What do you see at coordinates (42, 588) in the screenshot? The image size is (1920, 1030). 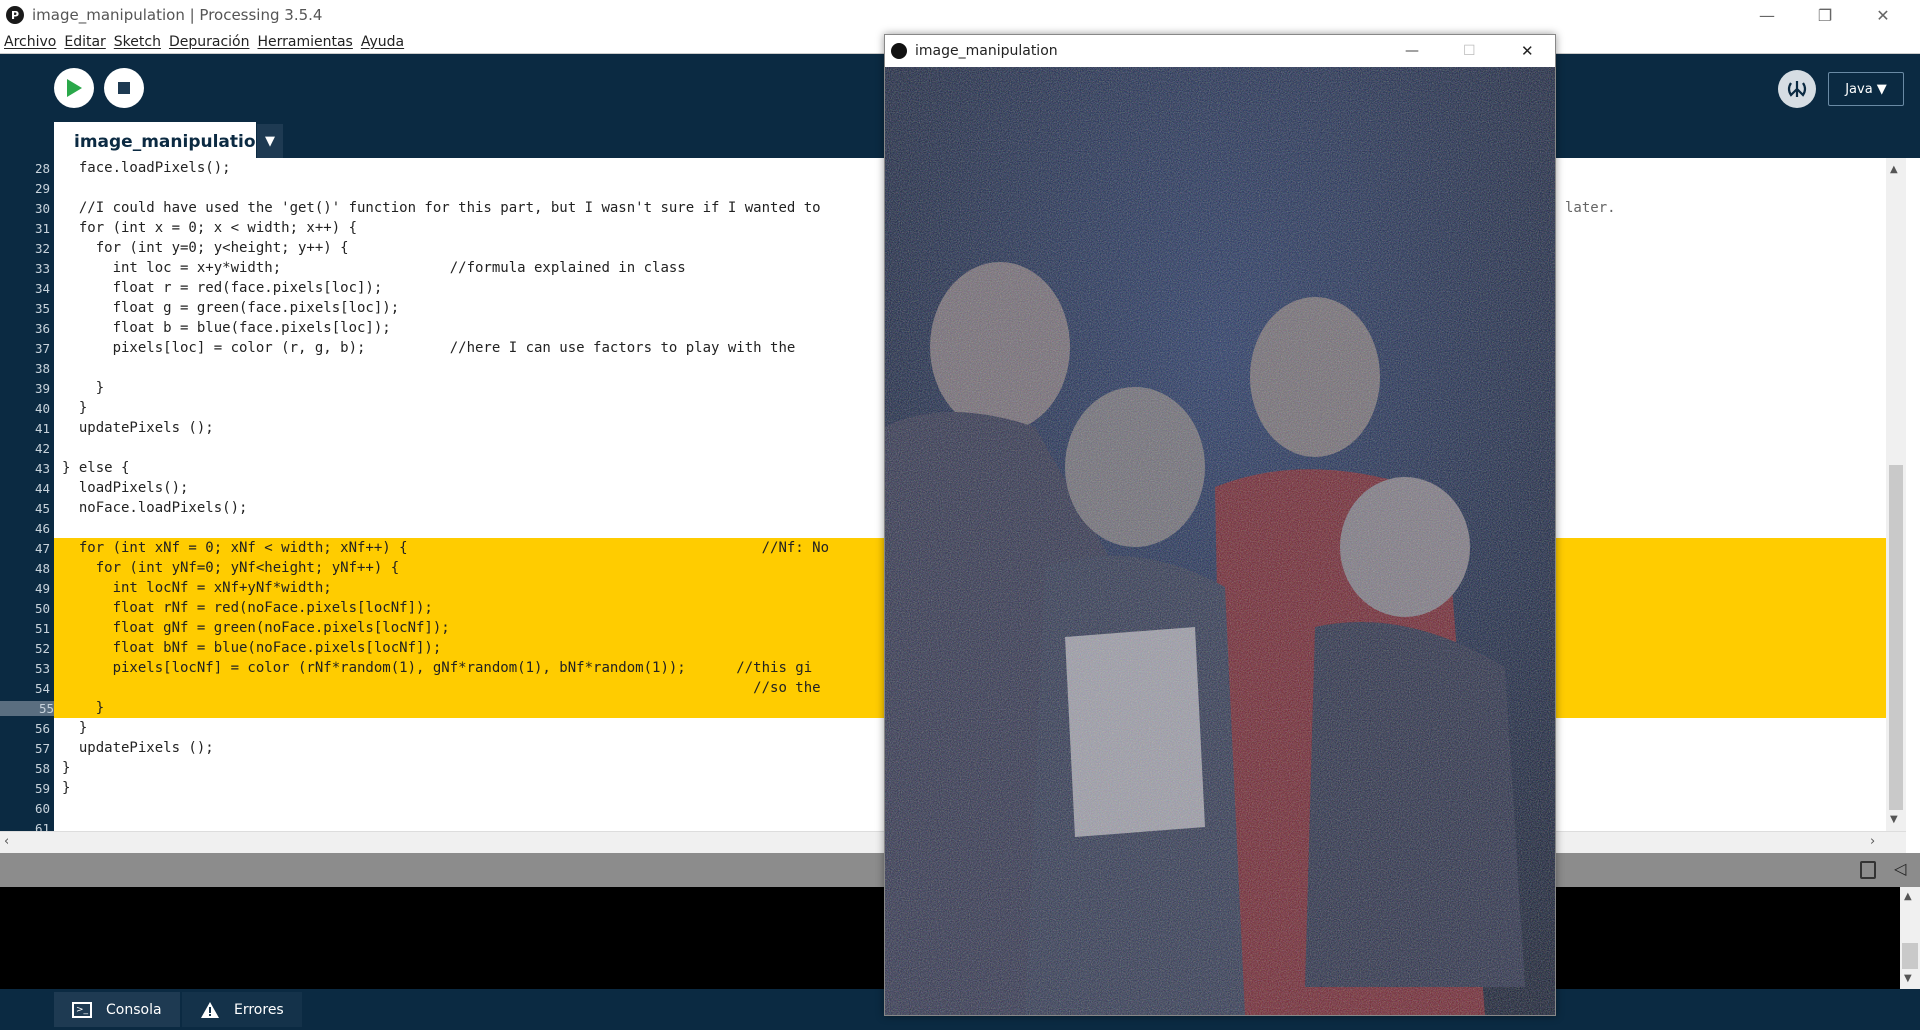 I see `line-number: 49` at bounding box center [42, 588].